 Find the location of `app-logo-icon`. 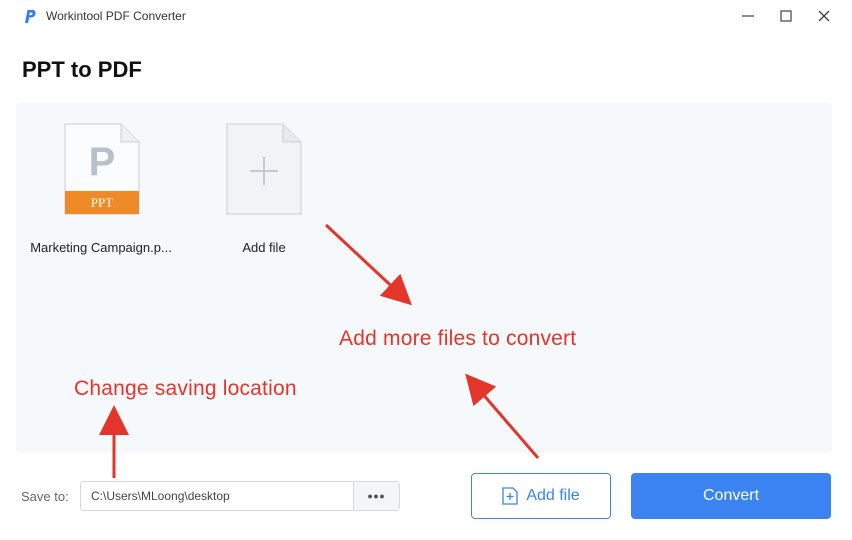

app-logo-icon is located at coordinates (30, 16).